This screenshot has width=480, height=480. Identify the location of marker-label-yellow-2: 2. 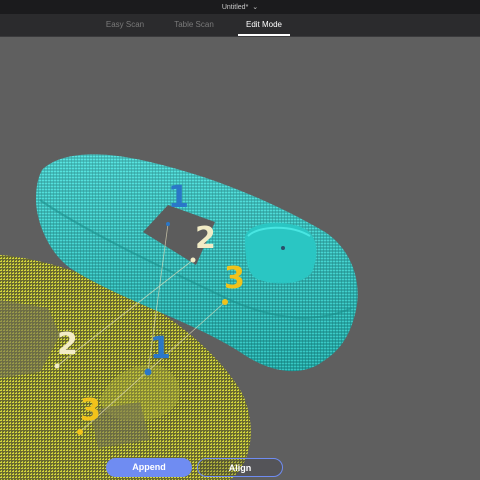
(67, 344).